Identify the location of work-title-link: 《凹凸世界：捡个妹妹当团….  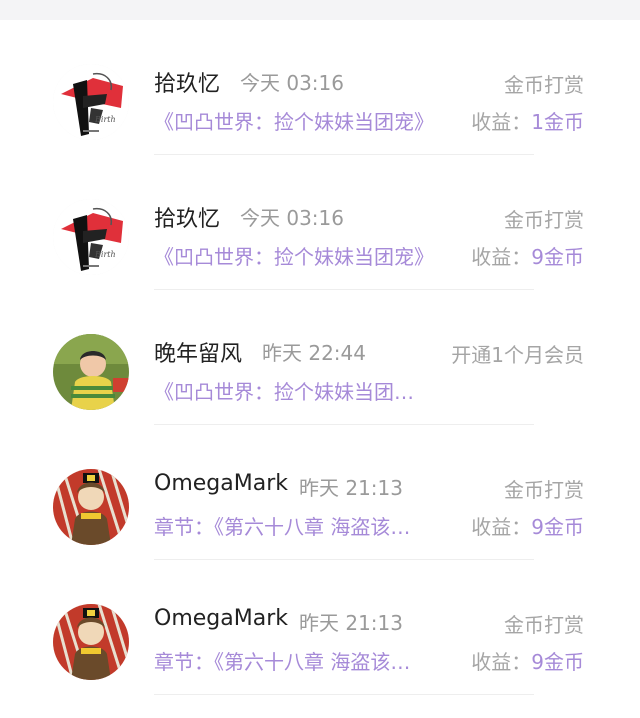
(284, 390).